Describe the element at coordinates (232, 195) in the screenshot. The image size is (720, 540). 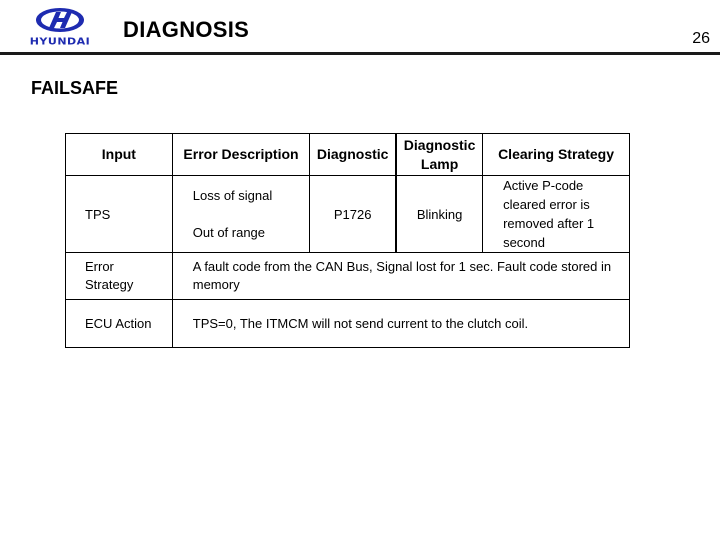
I see `error-description-line: Loss of signal` at that location.